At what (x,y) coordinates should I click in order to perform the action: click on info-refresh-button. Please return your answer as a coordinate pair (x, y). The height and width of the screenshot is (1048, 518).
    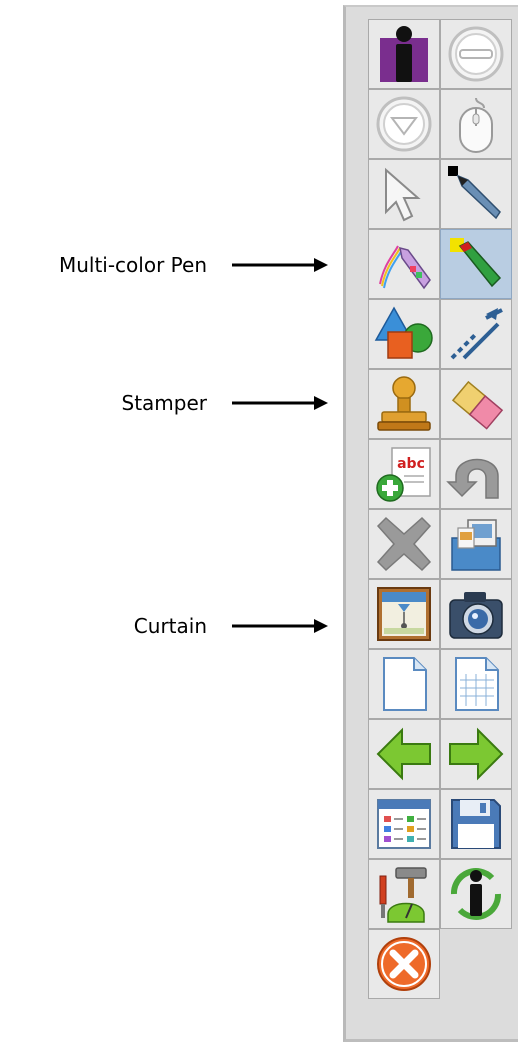
    Looking at the image, I should click on (476, 894).